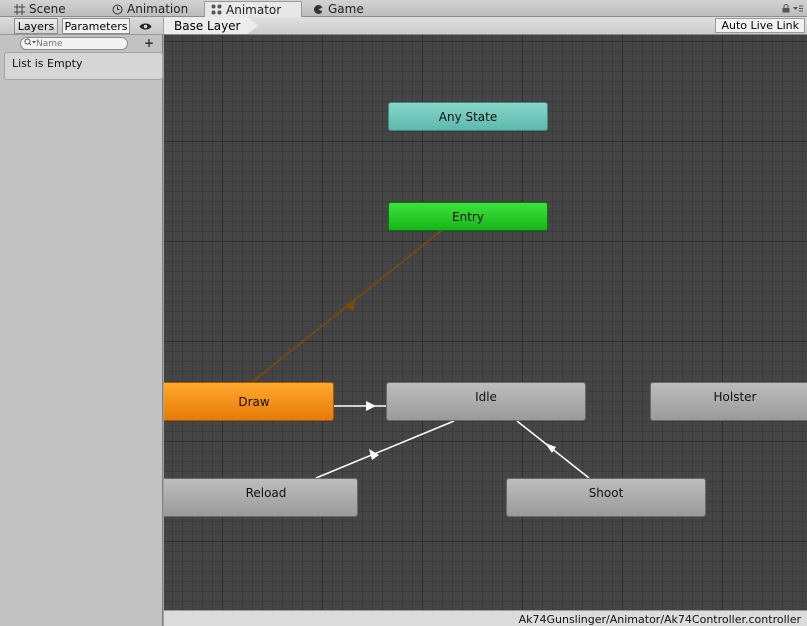  I want to click on parameter-list: List is Empty, so click(83, 66).